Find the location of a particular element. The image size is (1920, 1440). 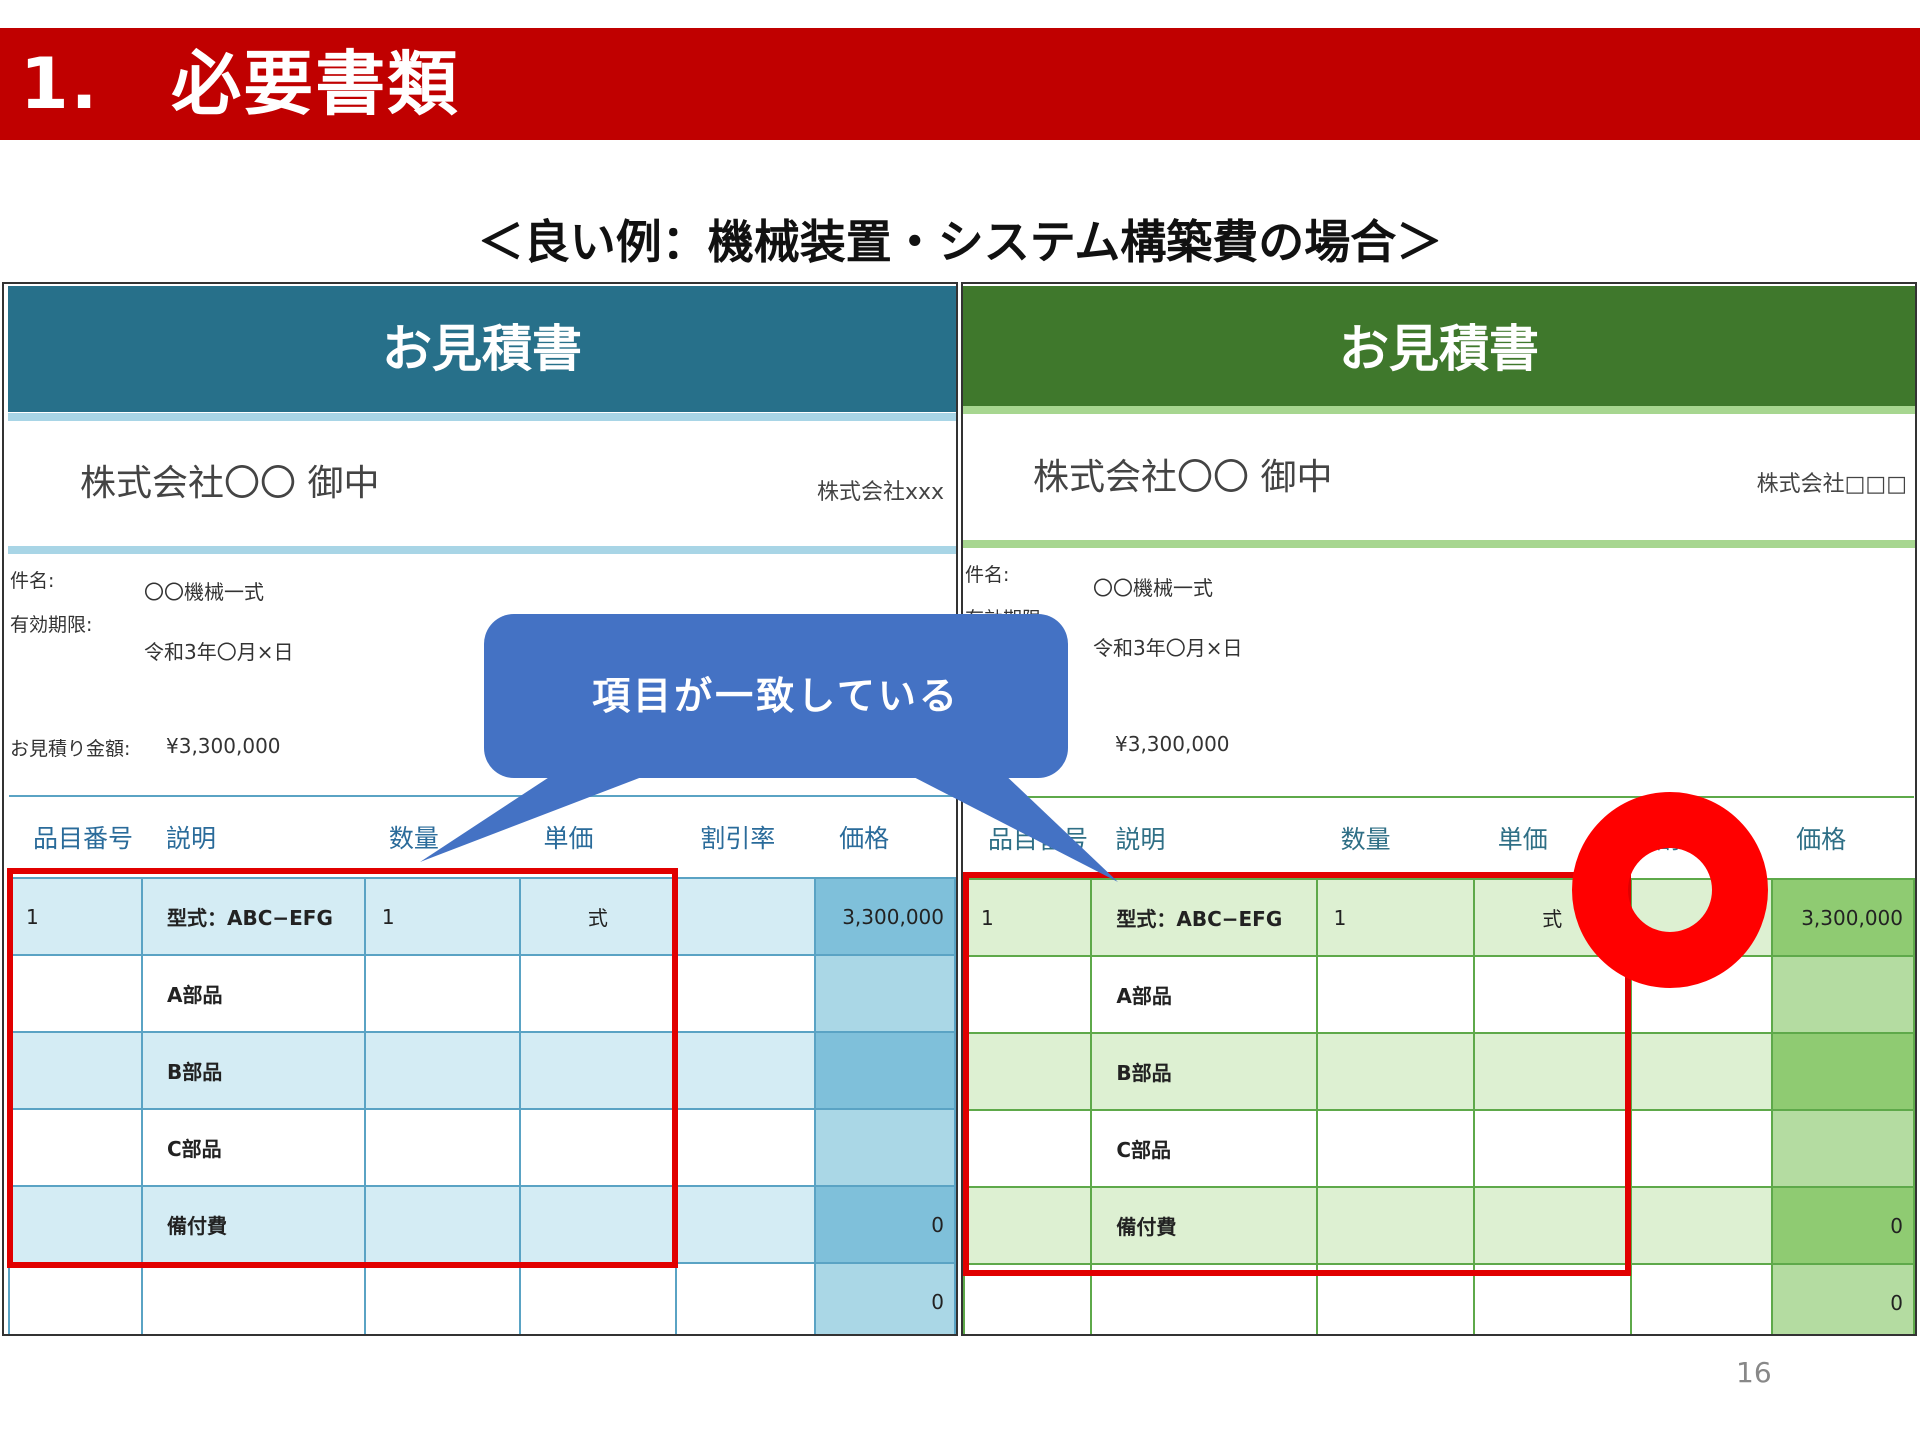

page-number: 16 is located at coordinates (1754, 1372).